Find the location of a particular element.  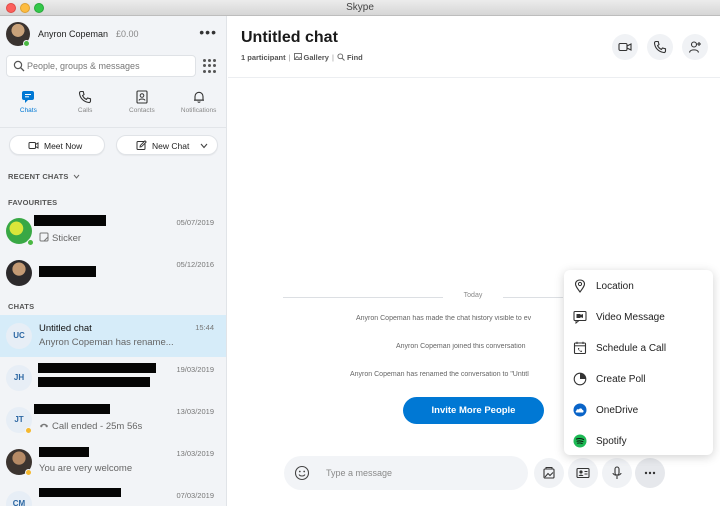

new-chat-button: New Chat is located at coordinates (167, 145).